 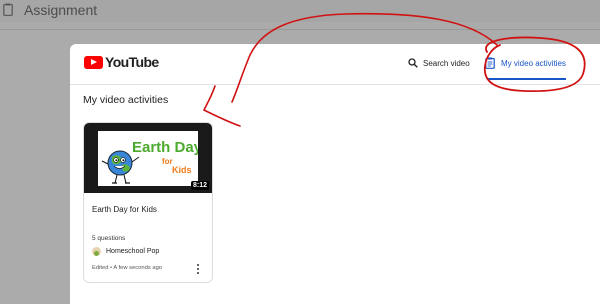 What do you see at coordinates (126, 100) in the screenshot?
I see `section-title: My video activities` at bounding box center [126, 100].